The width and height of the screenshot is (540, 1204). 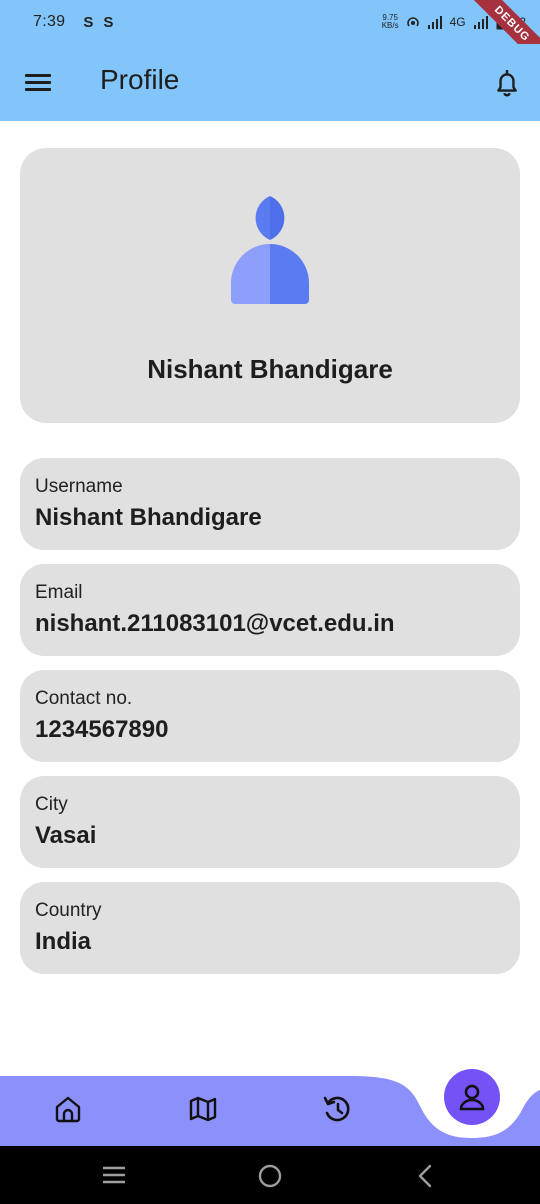 What do you see at coordinates (434, 22) in the screenshot?
I see `signal-icon` at bounding box center [434, 22].